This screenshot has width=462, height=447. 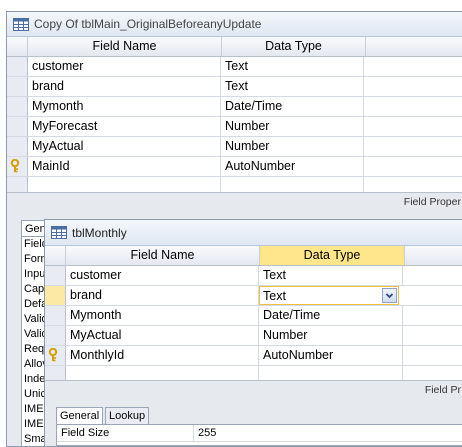 What do you see at coordinates (253, 233) in the screenshot?
I see `window-title-bar: tblMonthly` at bounding box center [253, 233].